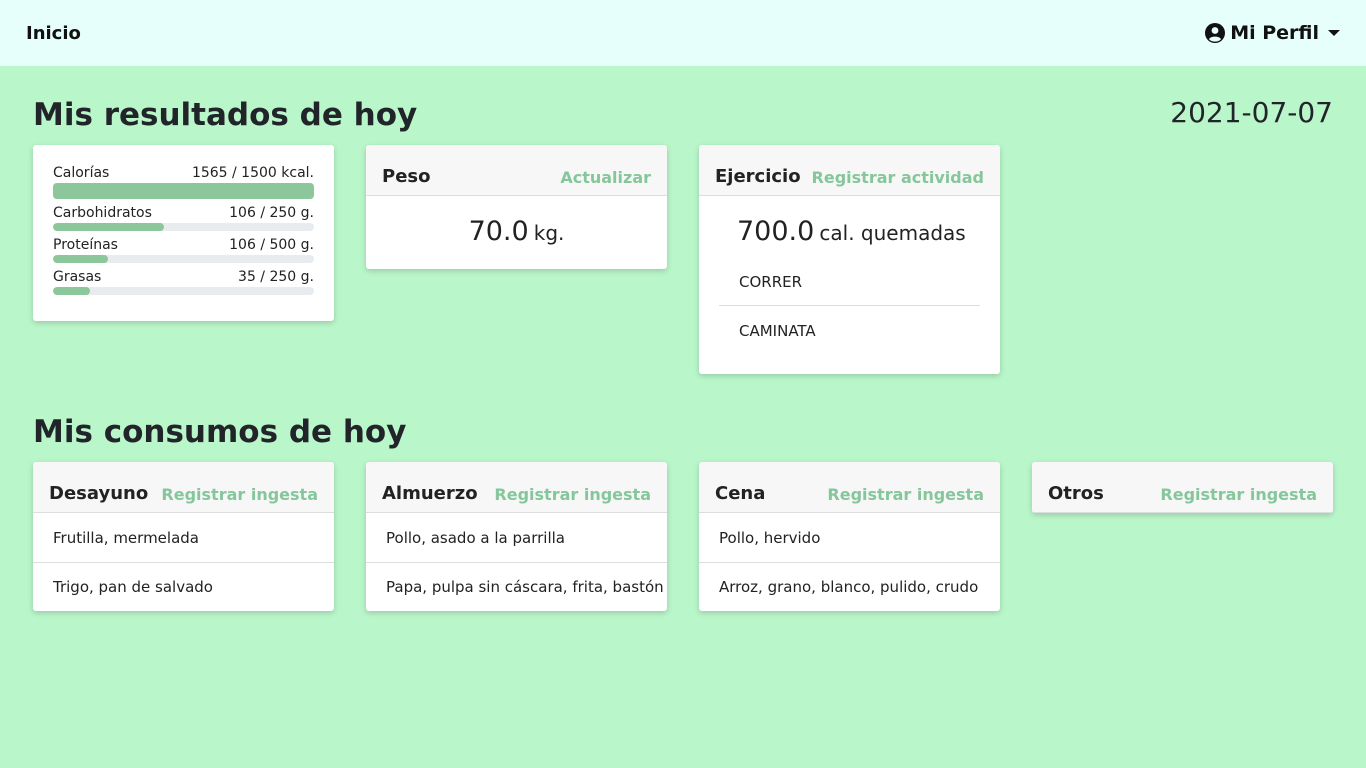 The height and width of the screenshot is (768, 1366). I want to click on food-item: Trigo, pan de salvado, so click(183, 586).